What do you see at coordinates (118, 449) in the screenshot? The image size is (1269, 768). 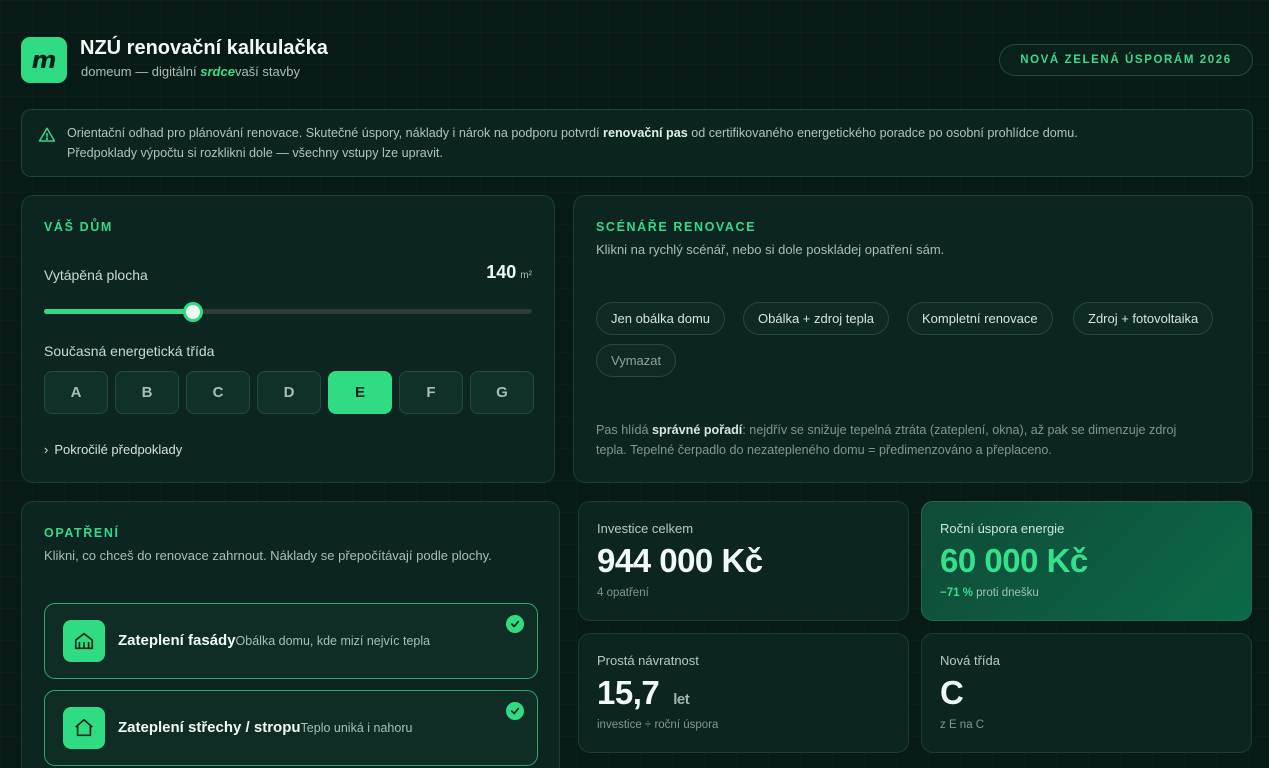 I see `advanced-label: Pokročilé předpoklady` at bounding box center [118, 449].